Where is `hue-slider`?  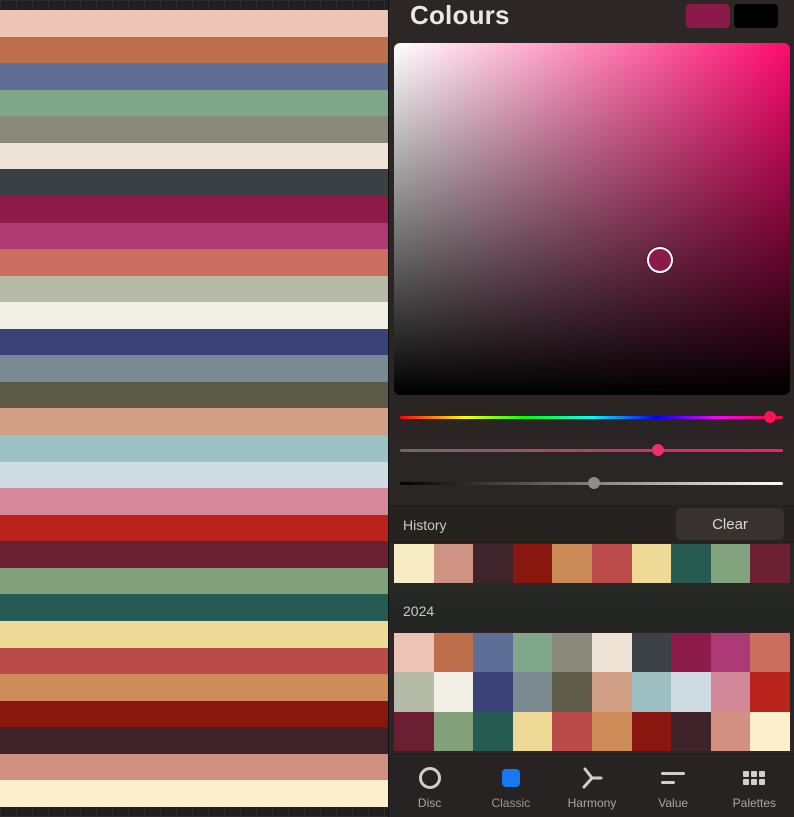
hue-slider is located at coordinates (591, 417).